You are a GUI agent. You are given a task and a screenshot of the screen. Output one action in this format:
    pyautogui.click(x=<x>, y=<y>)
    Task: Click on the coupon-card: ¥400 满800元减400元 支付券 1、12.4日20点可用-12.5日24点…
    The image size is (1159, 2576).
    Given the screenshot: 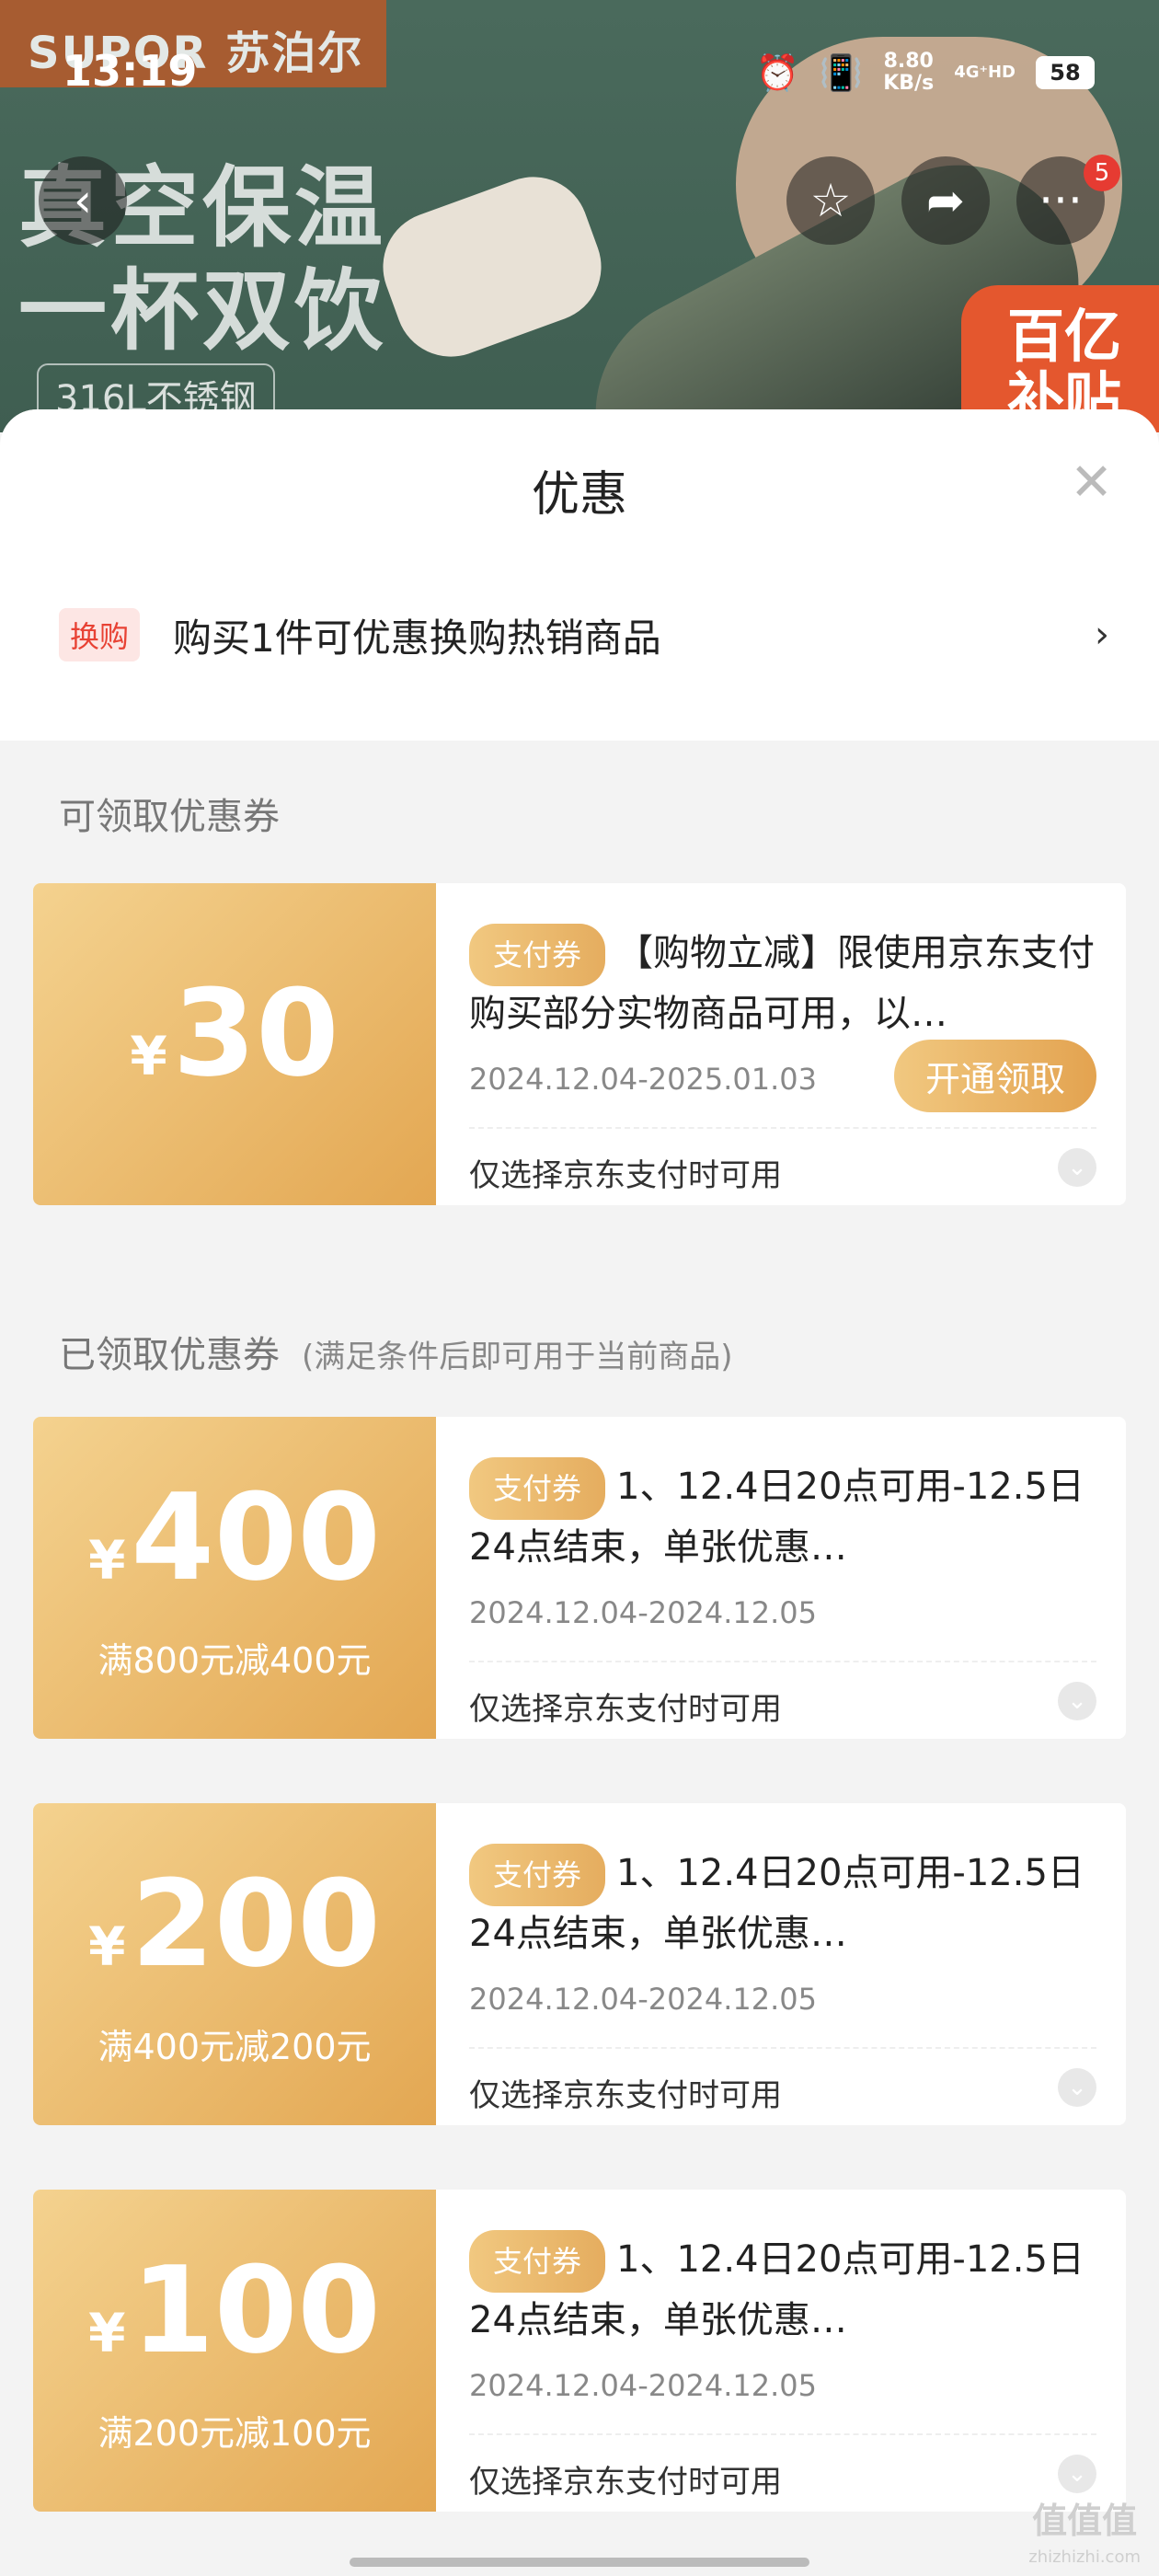 What is the action you would take?
    pyautogui.click(x=579, y=1578)
    